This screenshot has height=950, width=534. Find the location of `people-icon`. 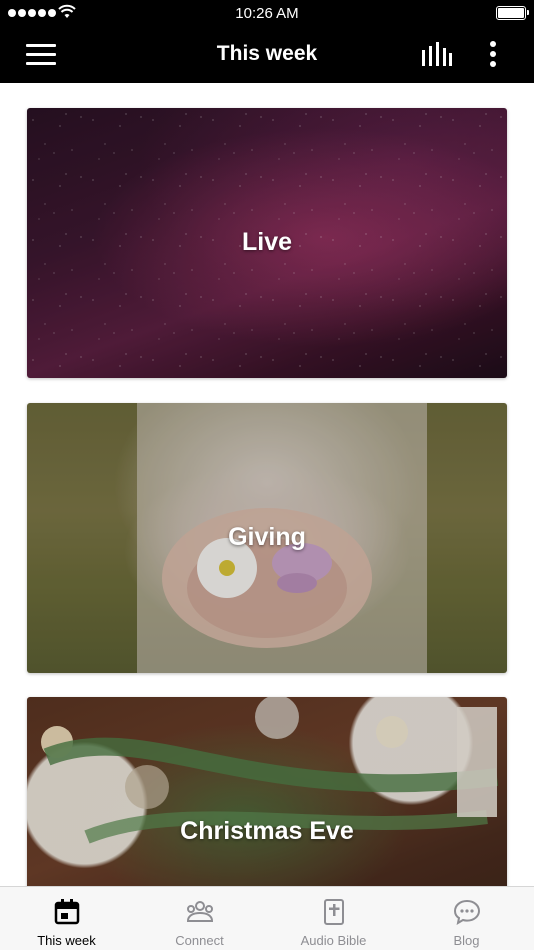

people-icon is located at coordinates (199, 911).